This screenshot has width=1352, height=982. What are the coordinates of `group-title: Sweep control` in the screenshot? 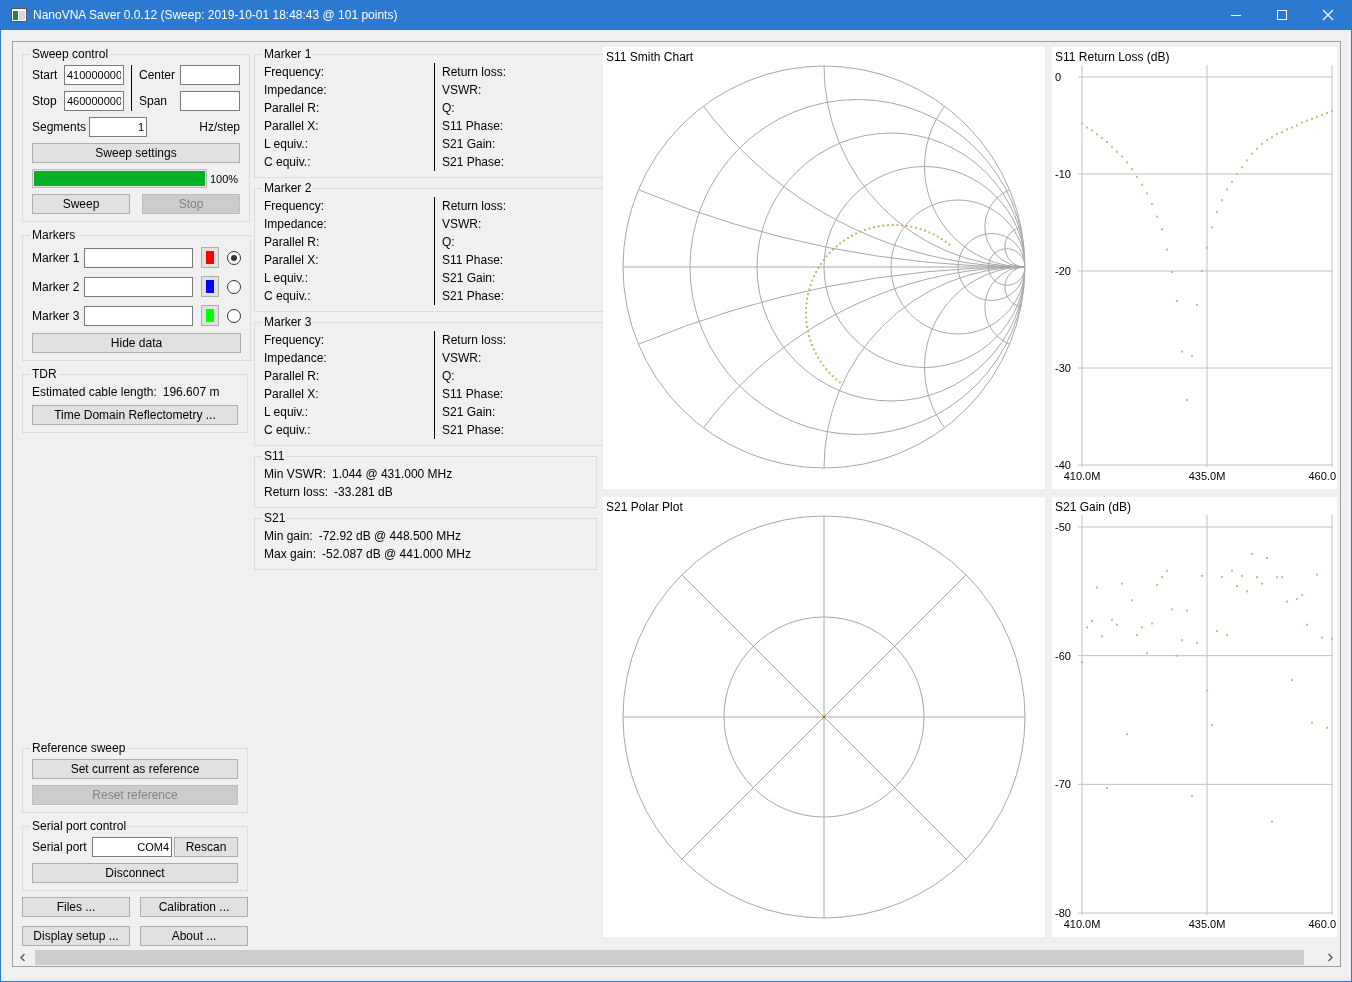 It's located at (70, 54).